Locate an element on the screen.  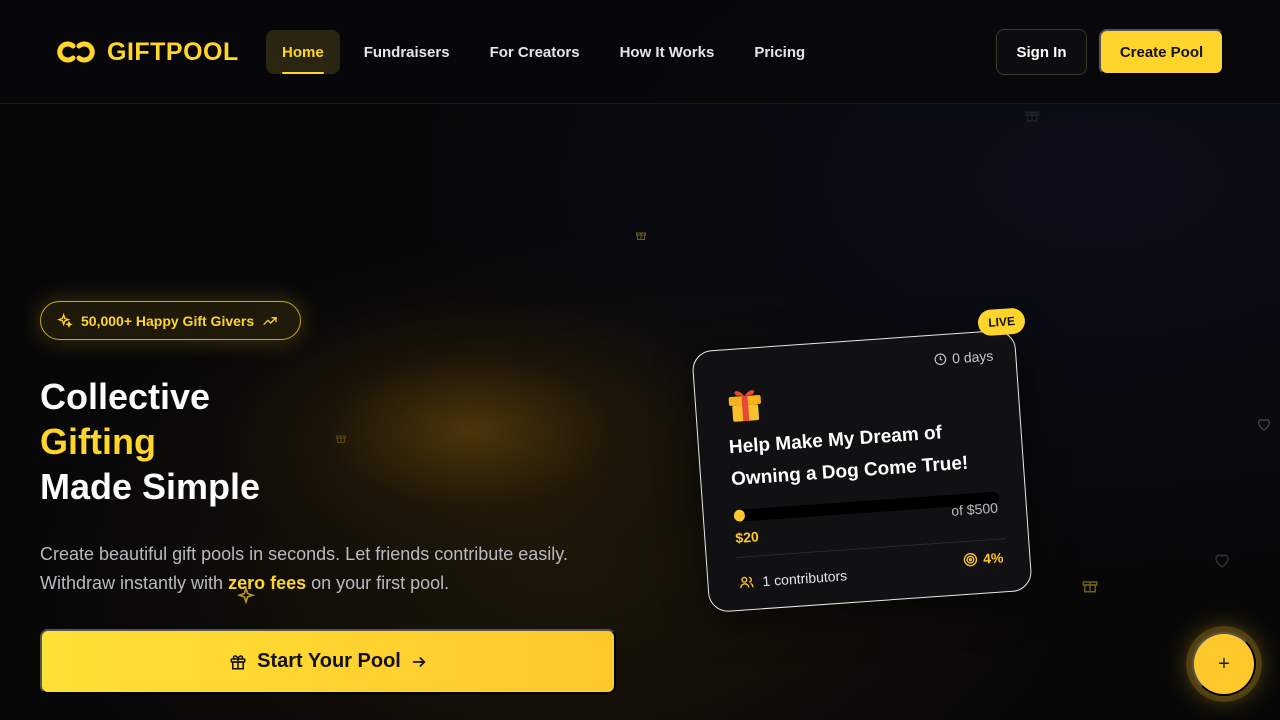
create-pool-button: Create Pool is located at coordinates (1161, 52).